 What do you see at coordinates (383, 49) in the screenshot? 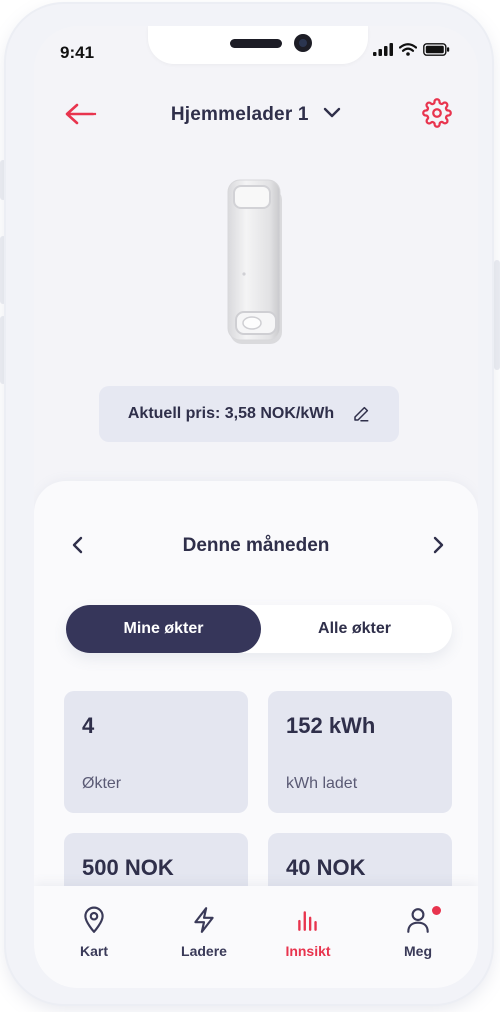
I see `signal-icon` at bounding box center [383, 49].